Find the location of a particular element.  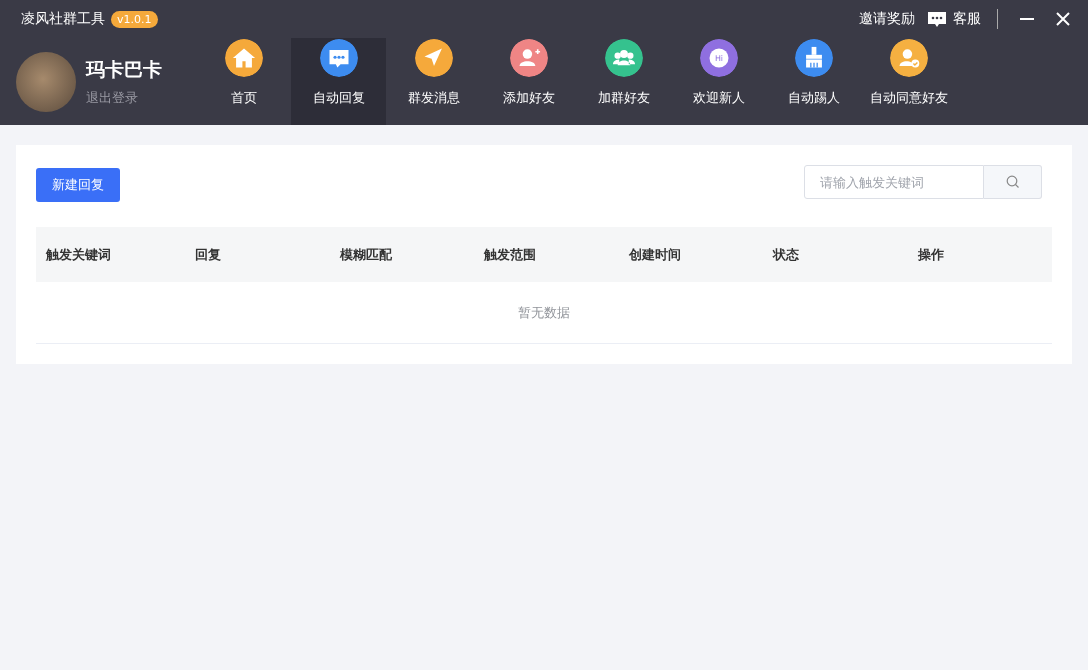

chat-icon is located at coordinates (937, 19).